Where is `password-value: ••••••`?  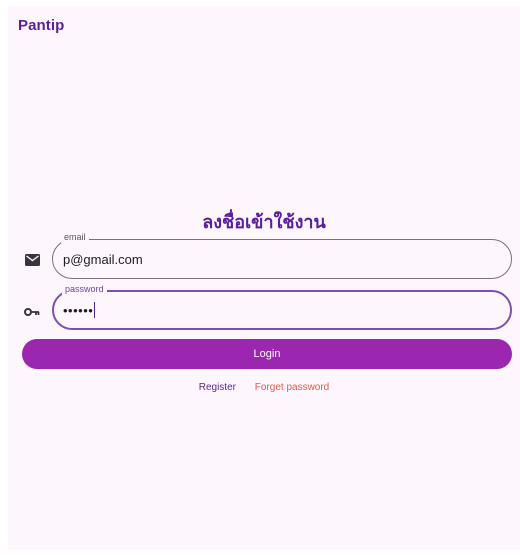
password-value: •••••• is located at coordinates (78, 310).